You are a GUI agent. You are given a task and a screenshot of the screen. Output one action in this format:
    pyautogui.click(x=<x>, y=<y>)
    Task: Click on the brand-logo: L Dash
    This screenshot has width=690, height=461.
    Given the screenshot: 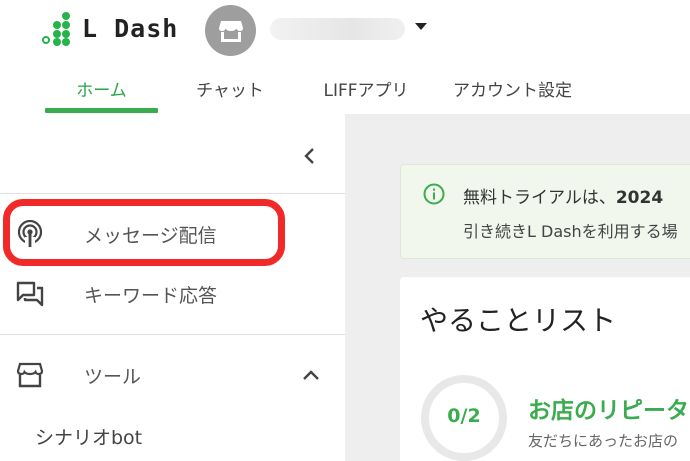 What is the action you would take?
    pyautogui.click(x=109, y=28)
    